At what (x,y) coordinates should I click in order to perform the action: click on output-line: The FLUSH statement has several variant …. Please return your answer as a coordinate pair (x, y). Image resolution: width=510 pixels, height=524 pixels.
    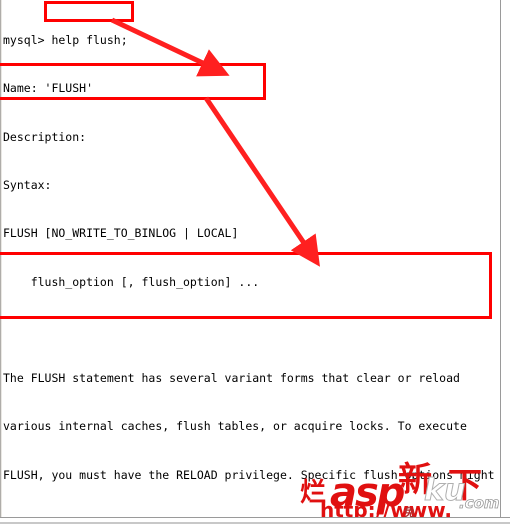
    Looking at the image, I should click on (231, 378).